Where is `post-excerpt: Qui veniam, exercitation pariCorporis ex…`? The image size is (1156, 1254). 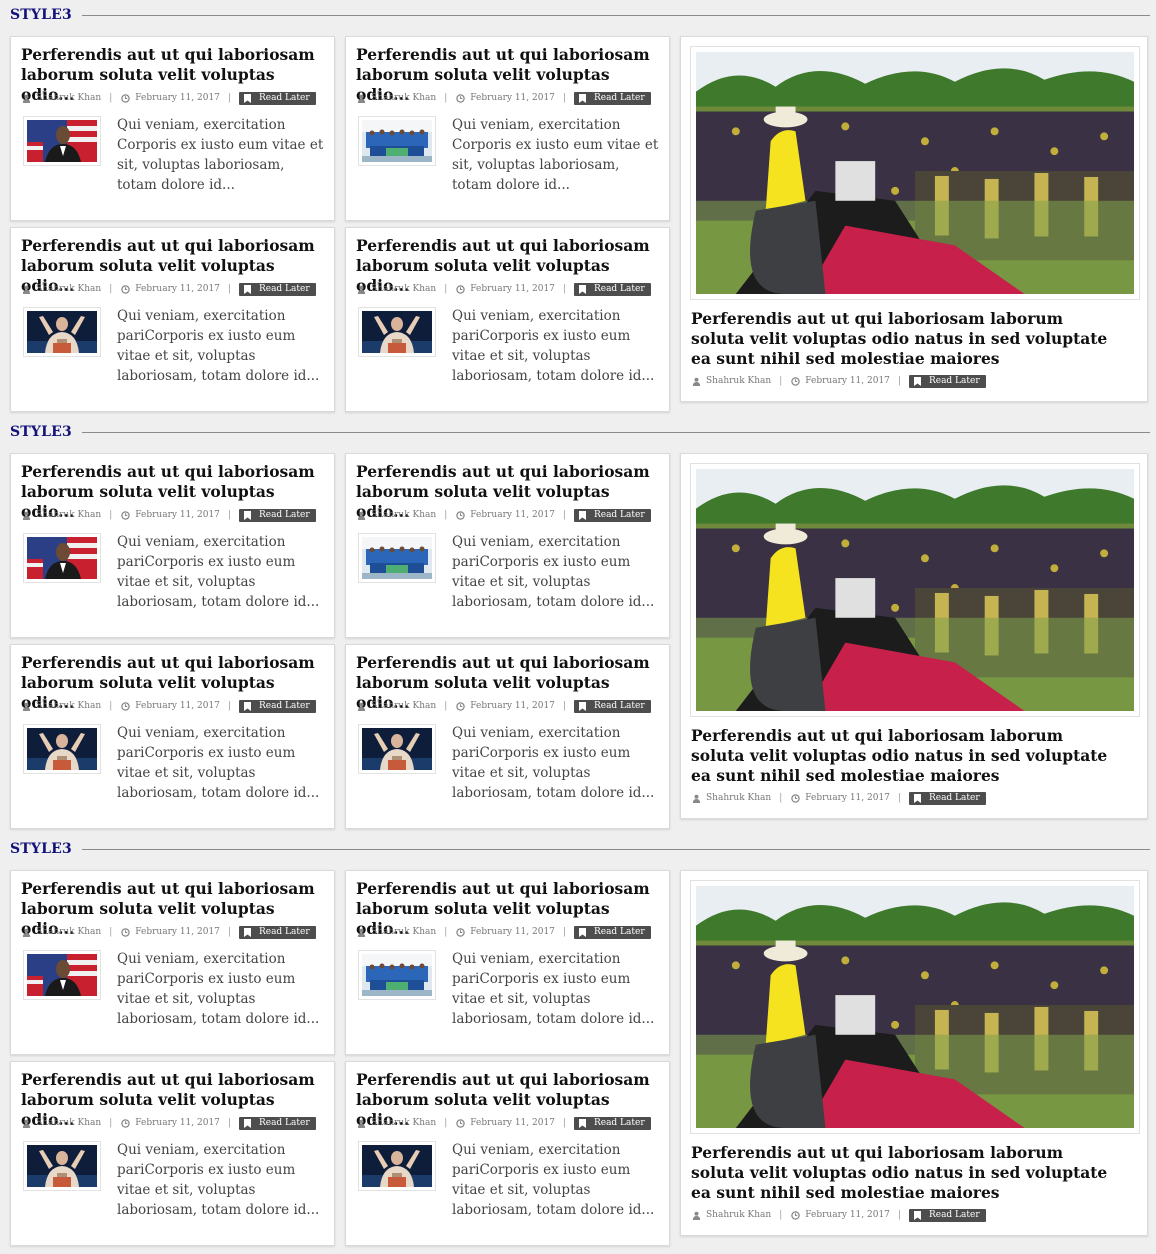
post-excerpt: Qui veniam, exercitation pariCorporis ex… is located at coordinates (553, 1180).